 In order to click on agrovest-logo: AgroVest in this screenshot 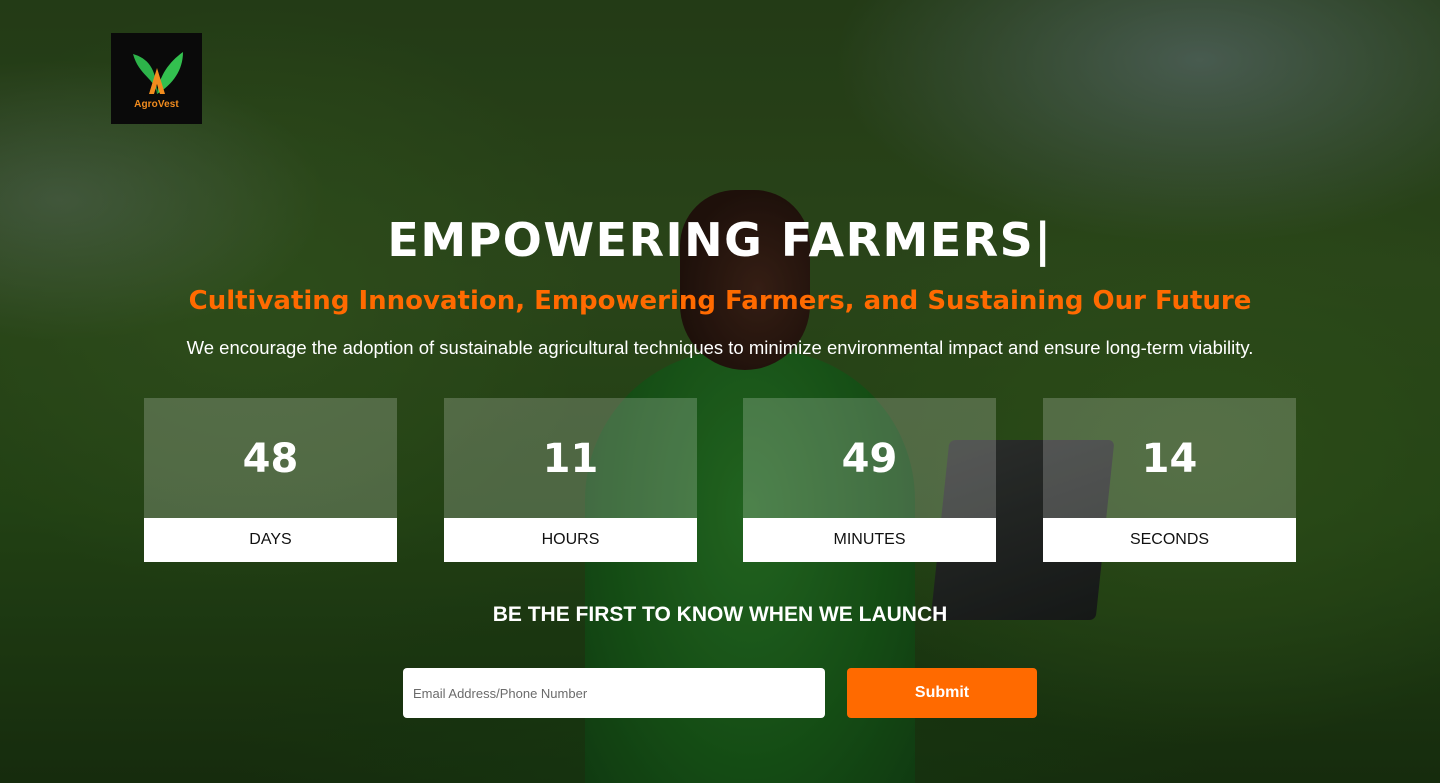, I will do `click(156, 78)`.